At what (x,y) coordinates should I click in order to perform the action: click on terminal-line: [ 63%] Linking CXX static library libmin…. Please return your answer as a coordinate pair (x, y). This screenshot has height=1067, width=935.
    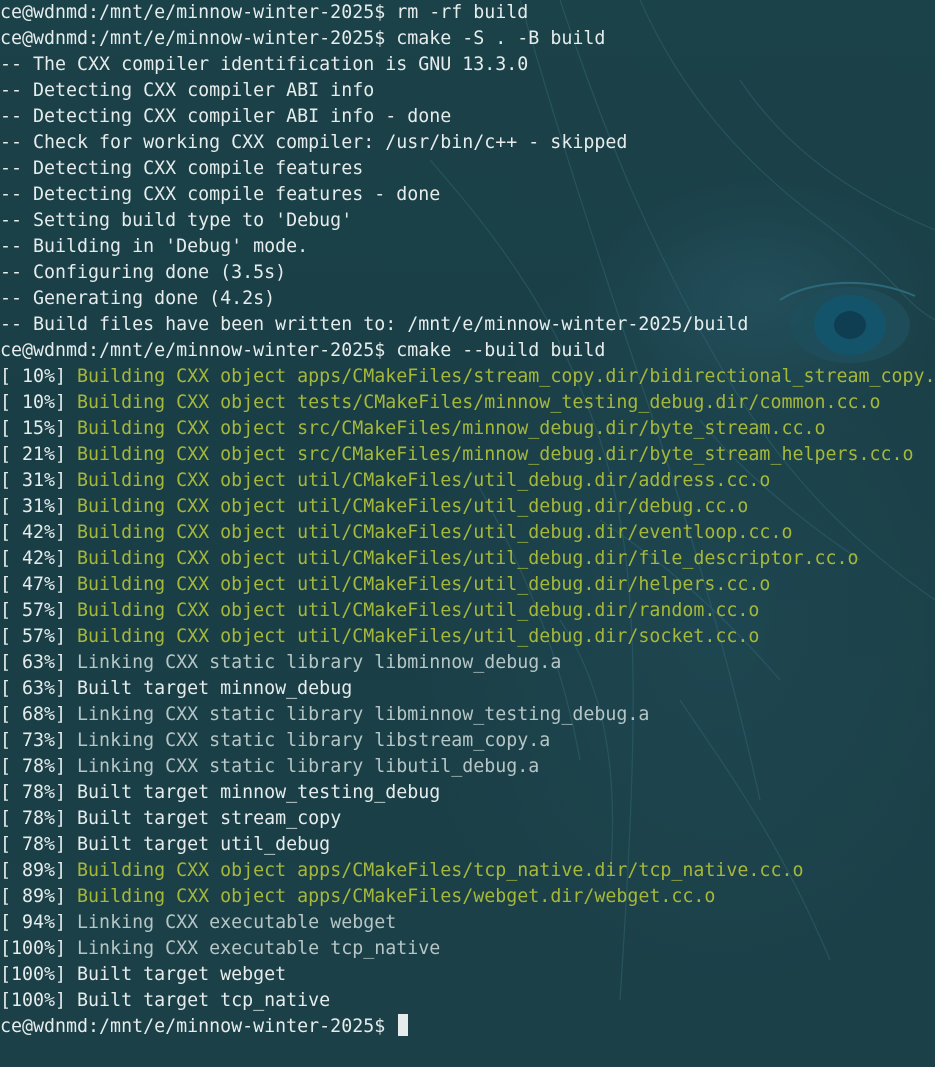
    Looking at the image, I should click on (467, 663).